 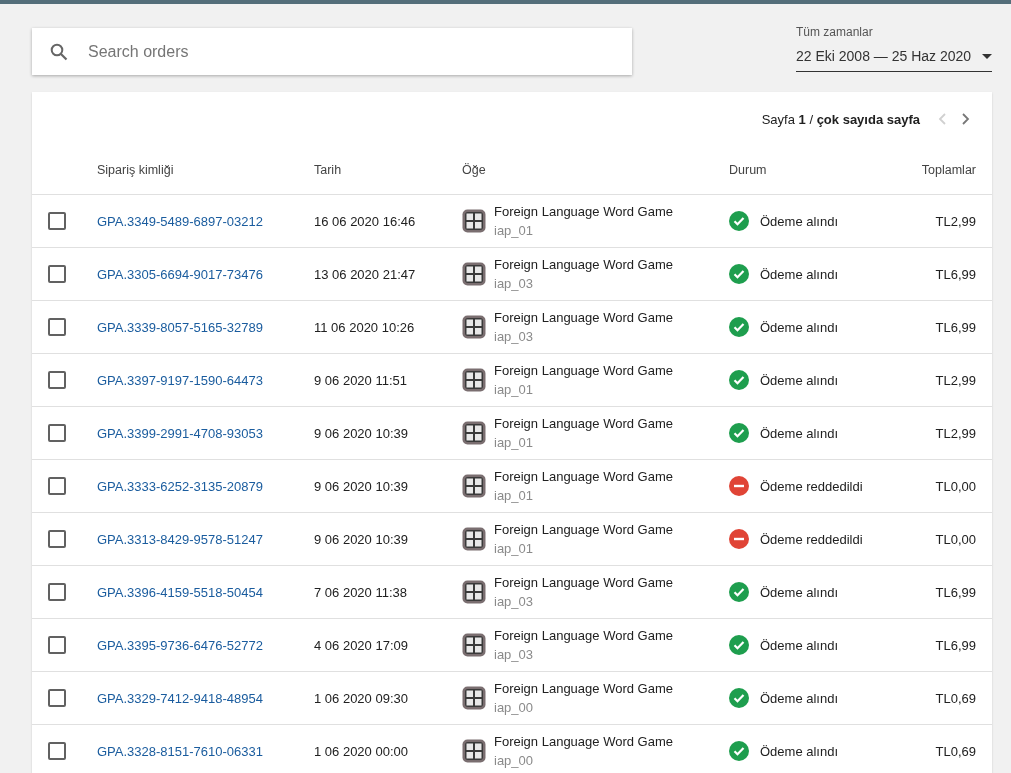 I want to click on order-id-link: GPA.3399-2991-4708-93053, so click(x=205, y=433).